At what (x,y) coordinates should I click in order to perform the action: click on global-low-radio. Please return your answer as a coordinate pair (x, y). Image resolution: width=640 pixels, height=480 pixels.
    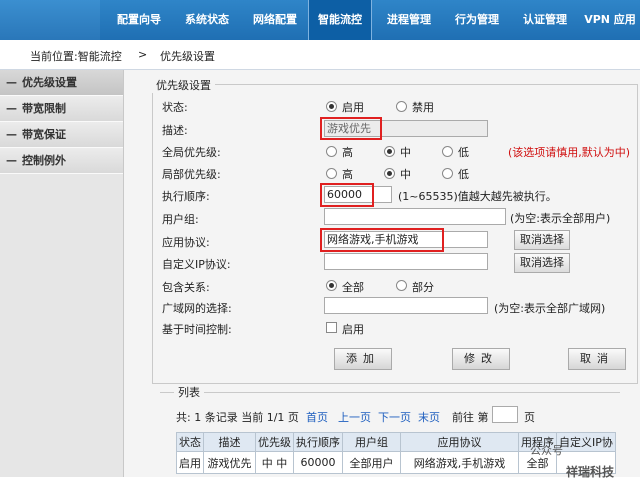
    Looking at the image, I should click on (447, 151).